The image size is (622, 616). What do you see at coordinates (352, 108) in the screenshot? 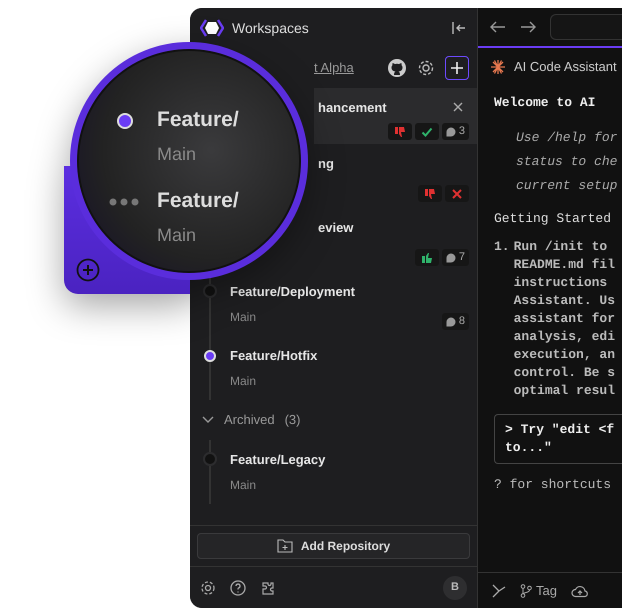
I see `branch-name: hancement` at bounding box center [352, 108].